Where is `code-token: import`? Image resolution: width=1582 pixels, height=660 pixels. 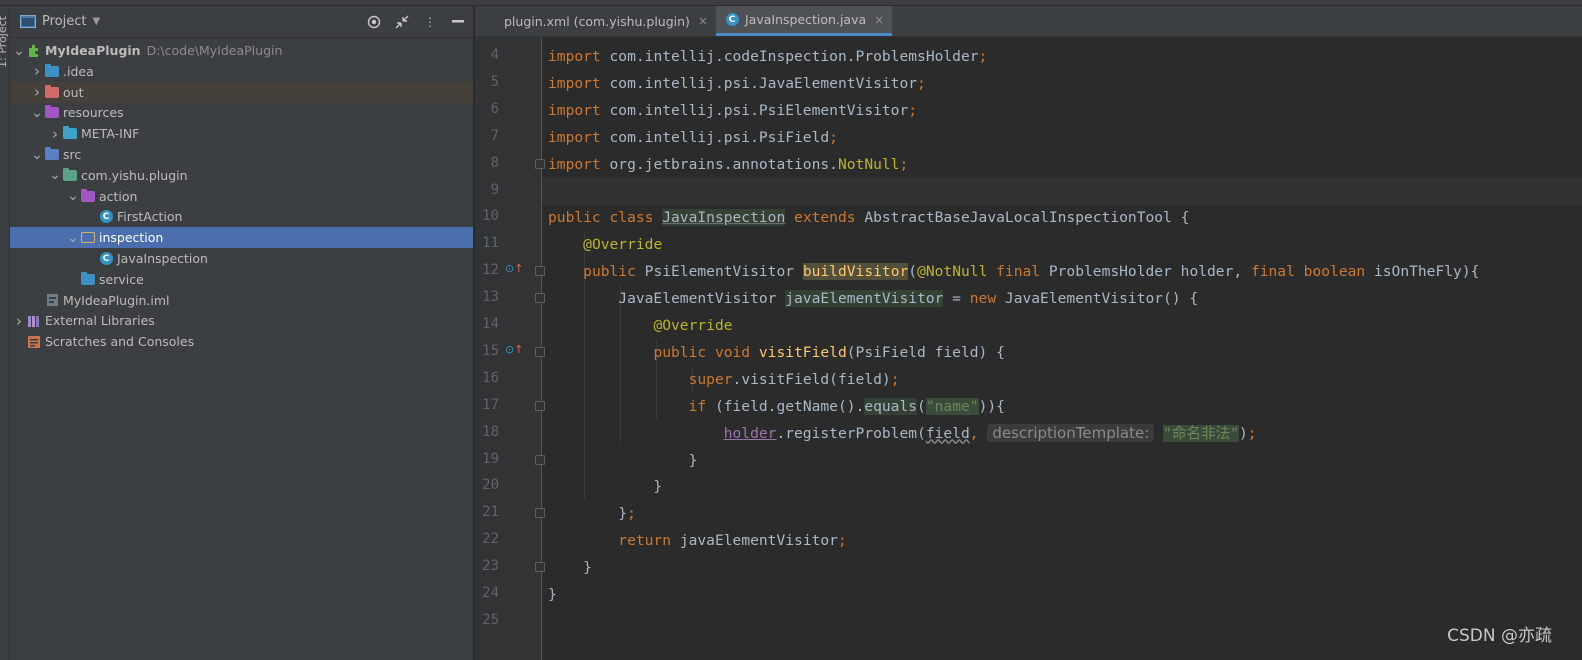 code-token: import is located at coordinates (579, 137).